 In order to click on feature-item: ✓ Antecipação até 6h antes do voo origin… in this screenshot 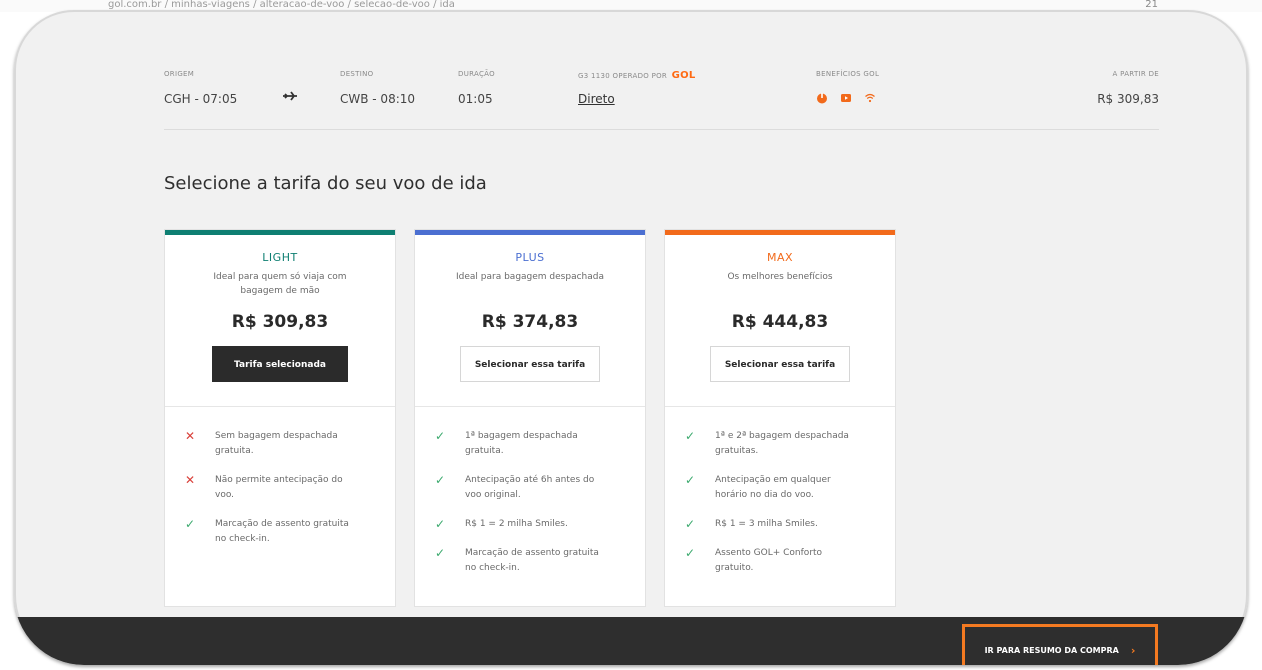, I will do `click(540, 488)`.